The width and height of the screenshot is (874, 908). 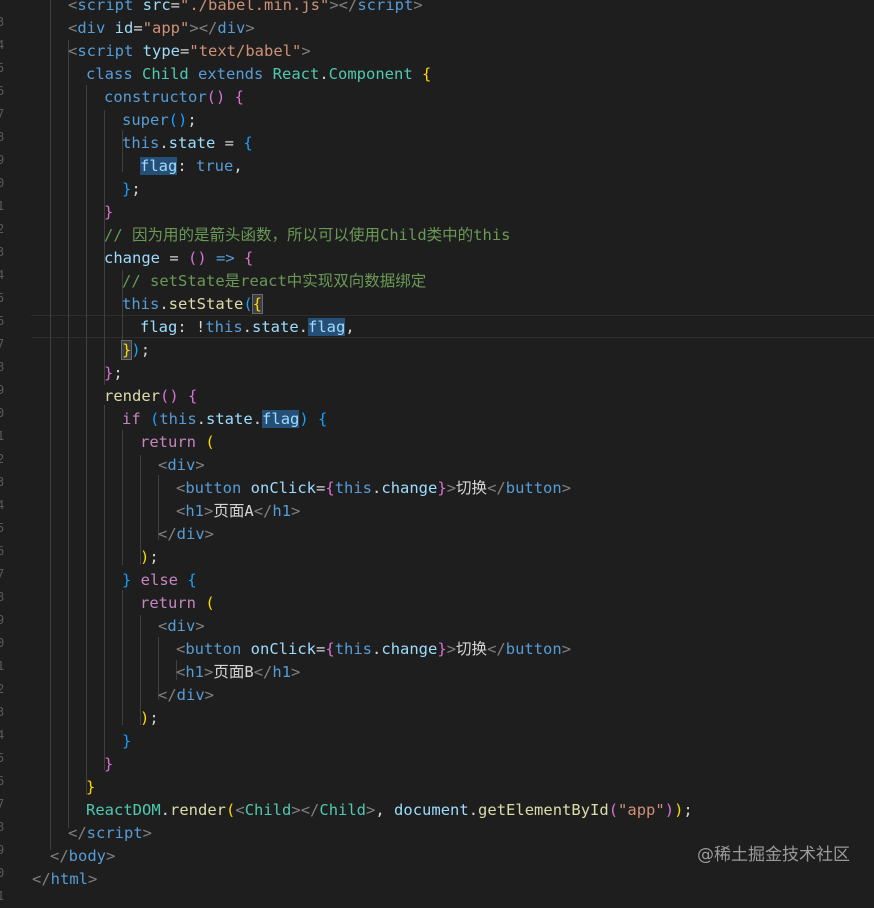 I want to click on token-br1: (, so click(x=210, y=603).